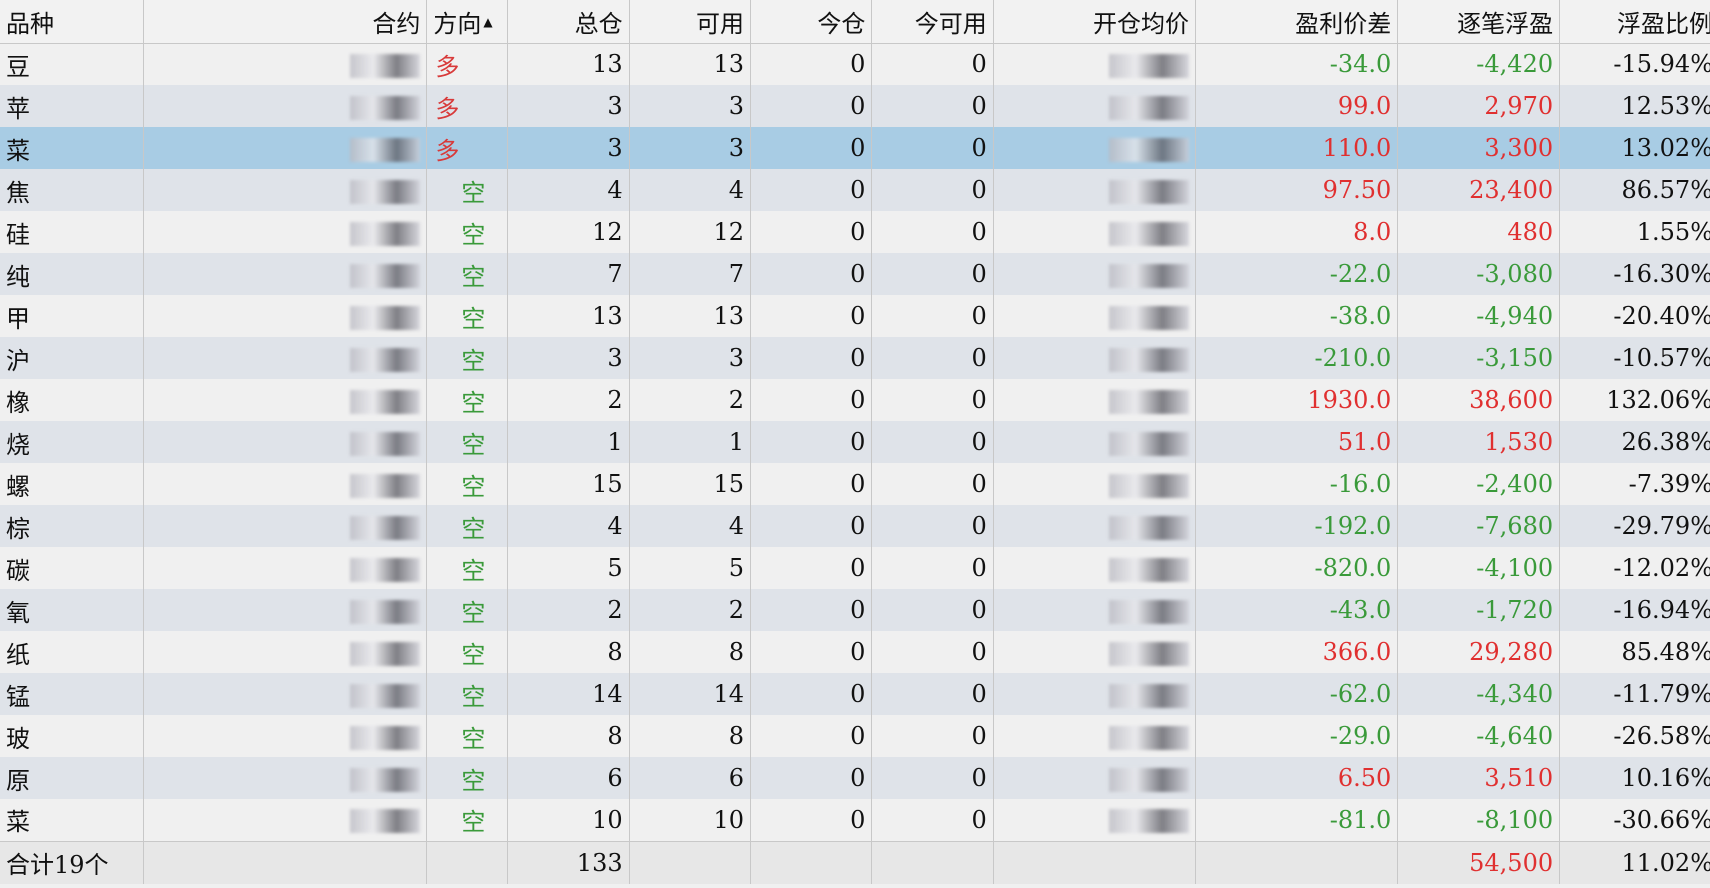 The image size is (1710, 888). I want to click on cell-available: 10, so click(690, 820).